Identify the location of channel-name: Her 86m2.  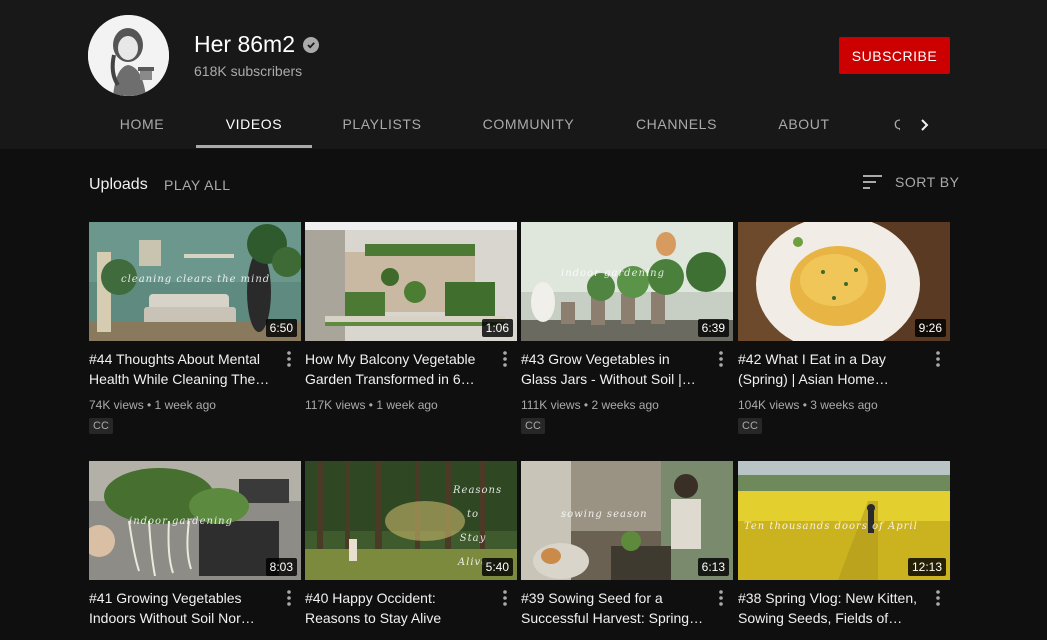
(256, 44).